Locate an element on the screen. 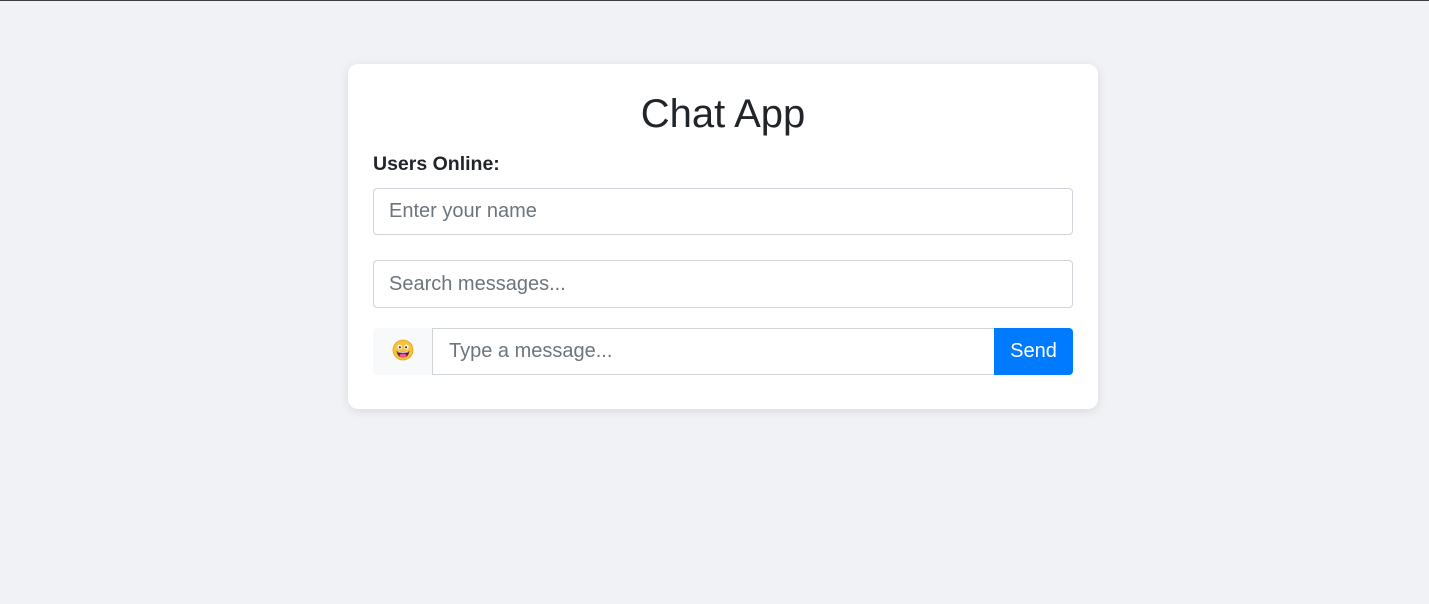  window-top-border is located at coordinates (714, 0).